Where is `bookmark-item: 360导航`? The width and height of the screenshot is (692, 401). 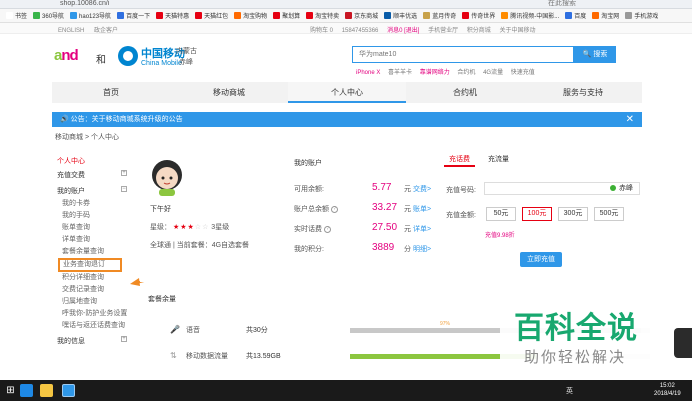 bookmark-item: 360导航 is located at coordinates (48, 15).